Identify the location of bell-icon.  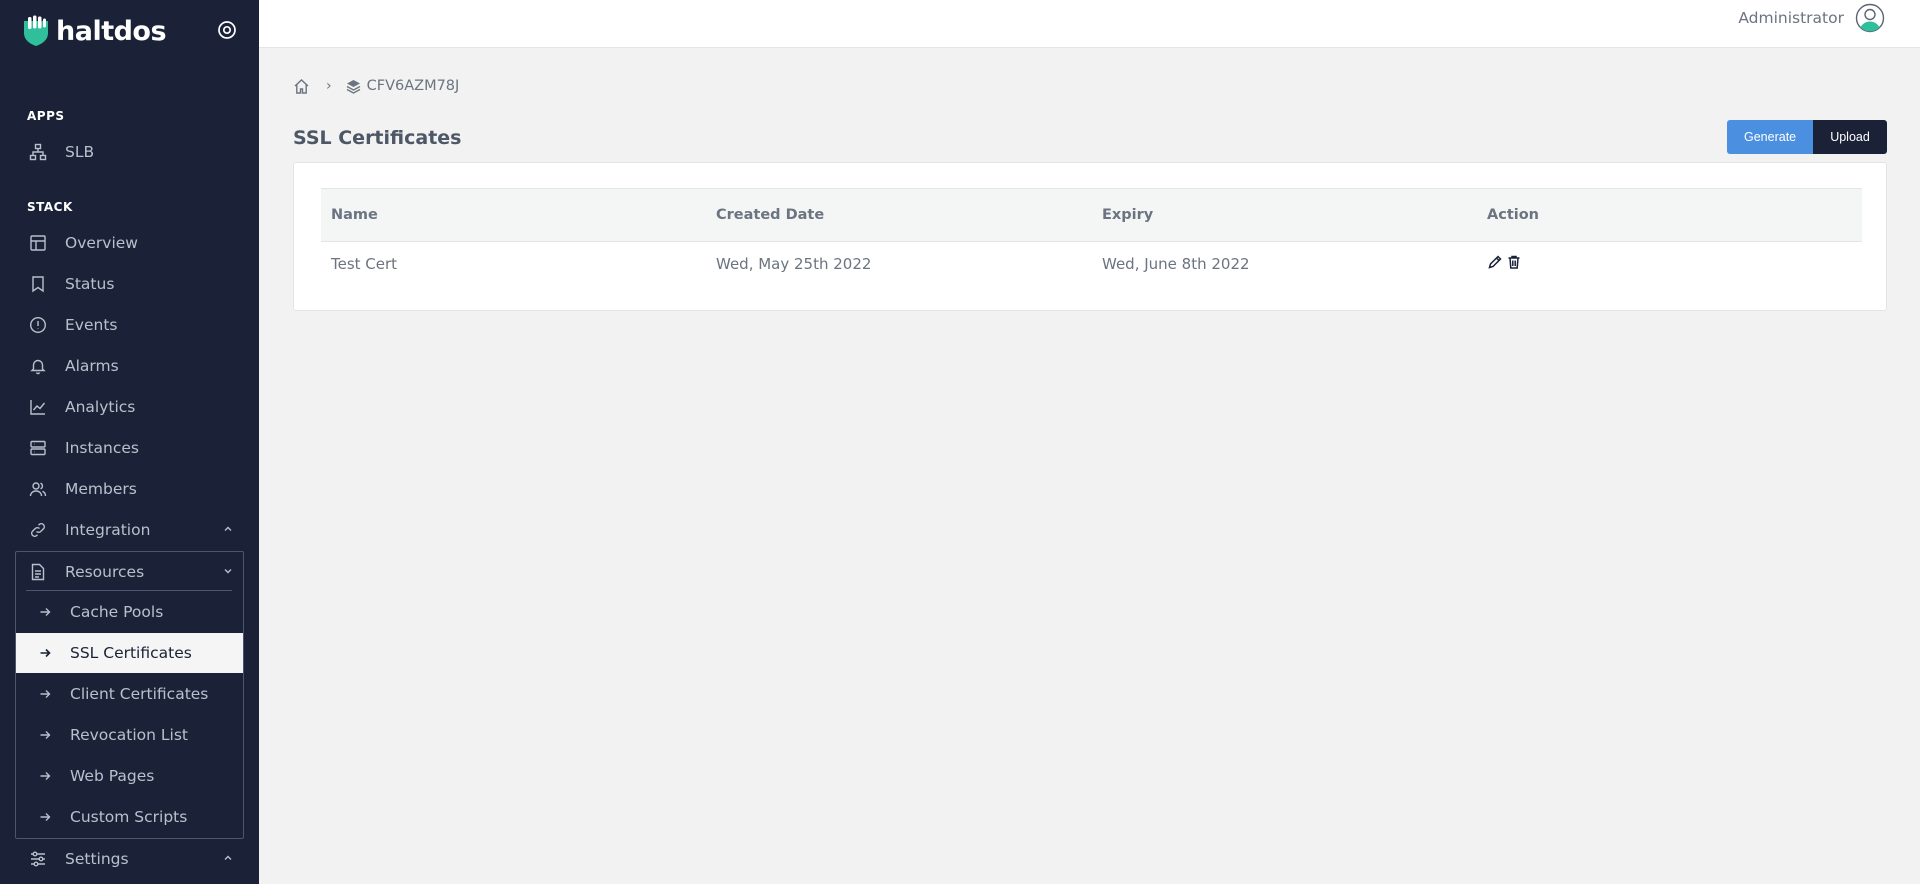
(38, 366).